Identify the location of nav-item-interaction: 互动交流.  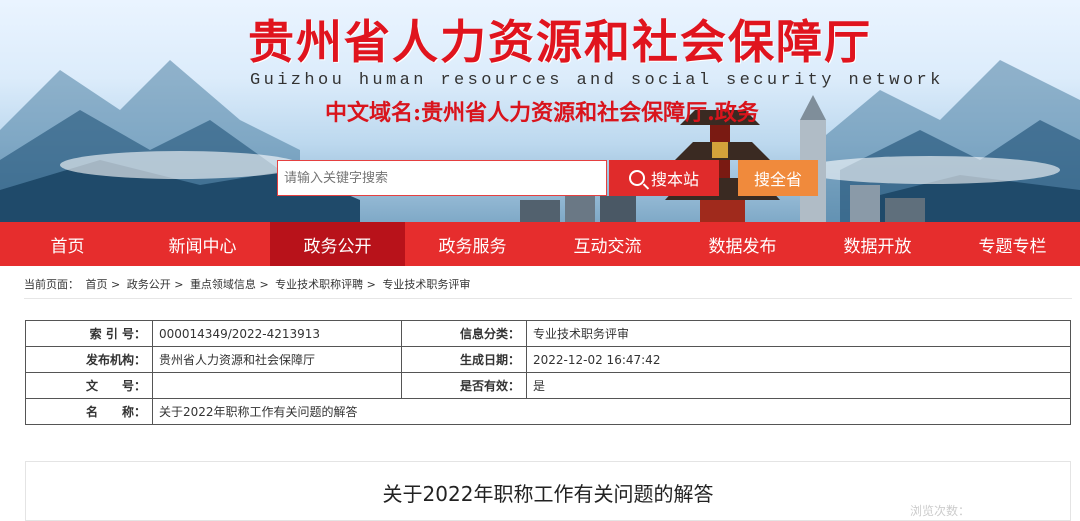
(607, 244).